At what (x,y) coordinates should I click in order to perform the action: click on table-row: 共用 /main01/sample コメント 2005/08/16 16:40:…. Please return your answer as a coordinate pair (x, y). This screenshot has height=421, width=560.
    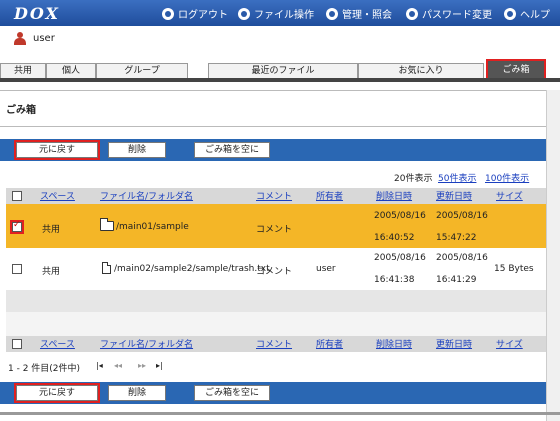
    Looking at the image, I should click on (276, 226).